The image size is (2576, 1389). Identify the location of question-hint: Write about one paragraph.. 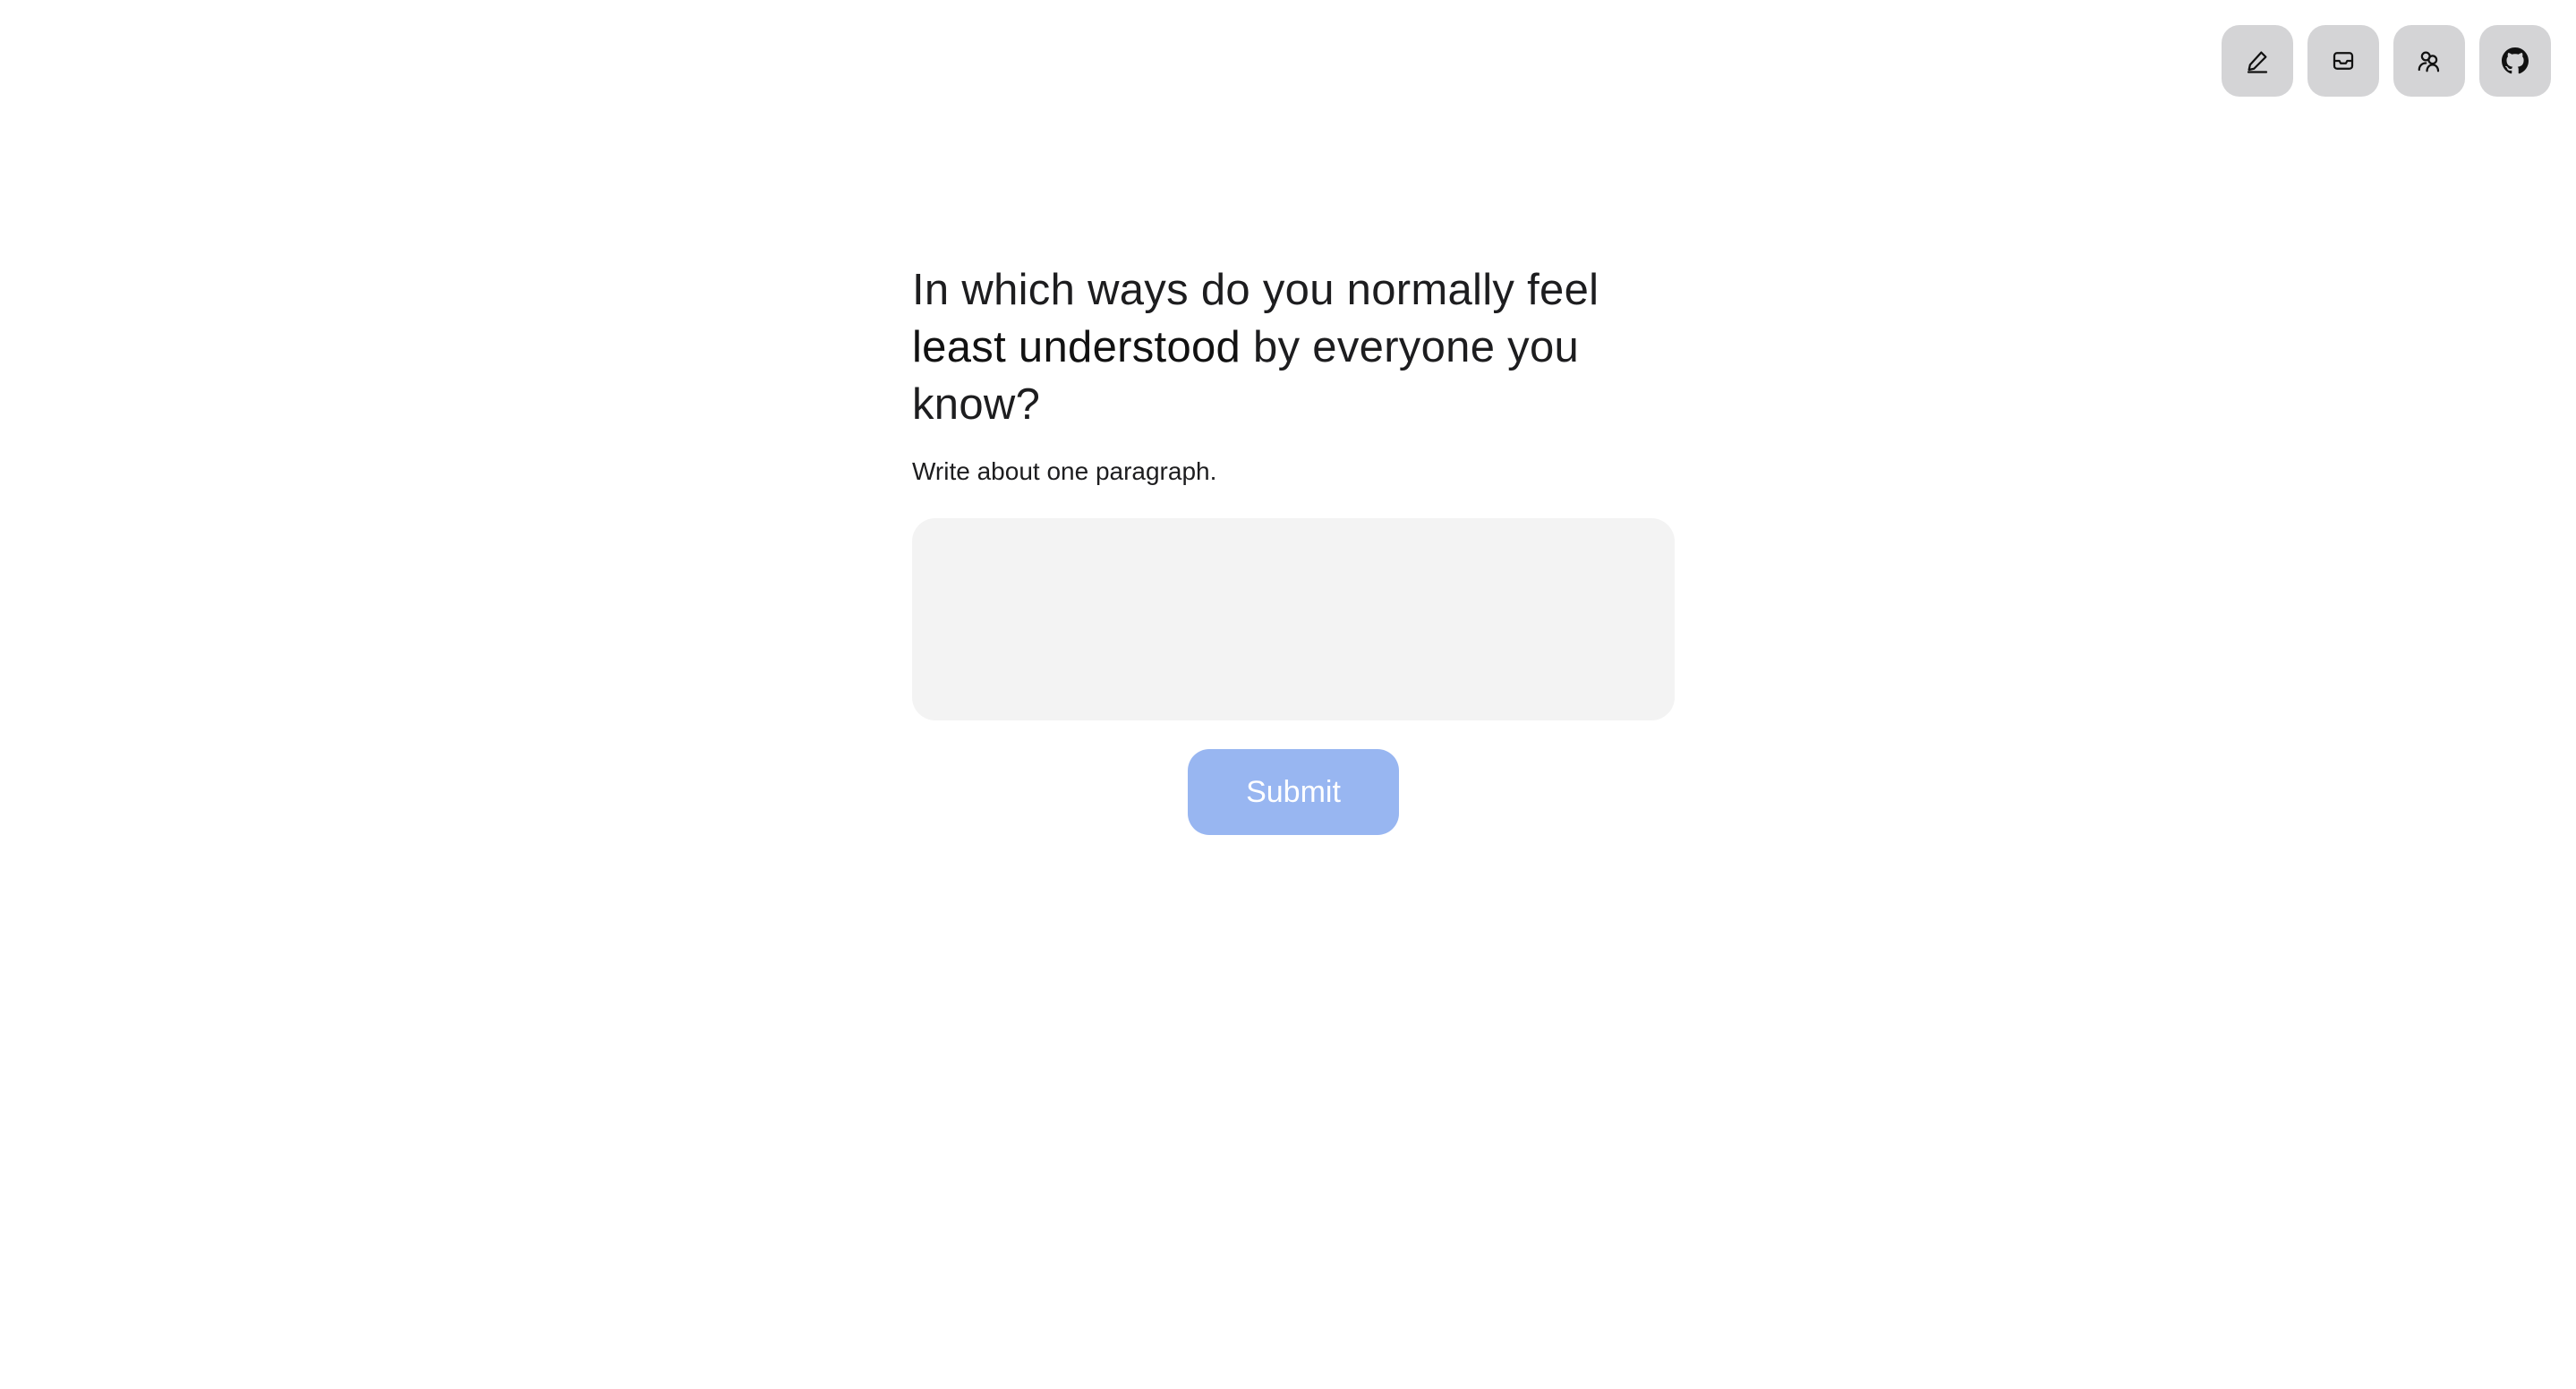
(1064, 471).